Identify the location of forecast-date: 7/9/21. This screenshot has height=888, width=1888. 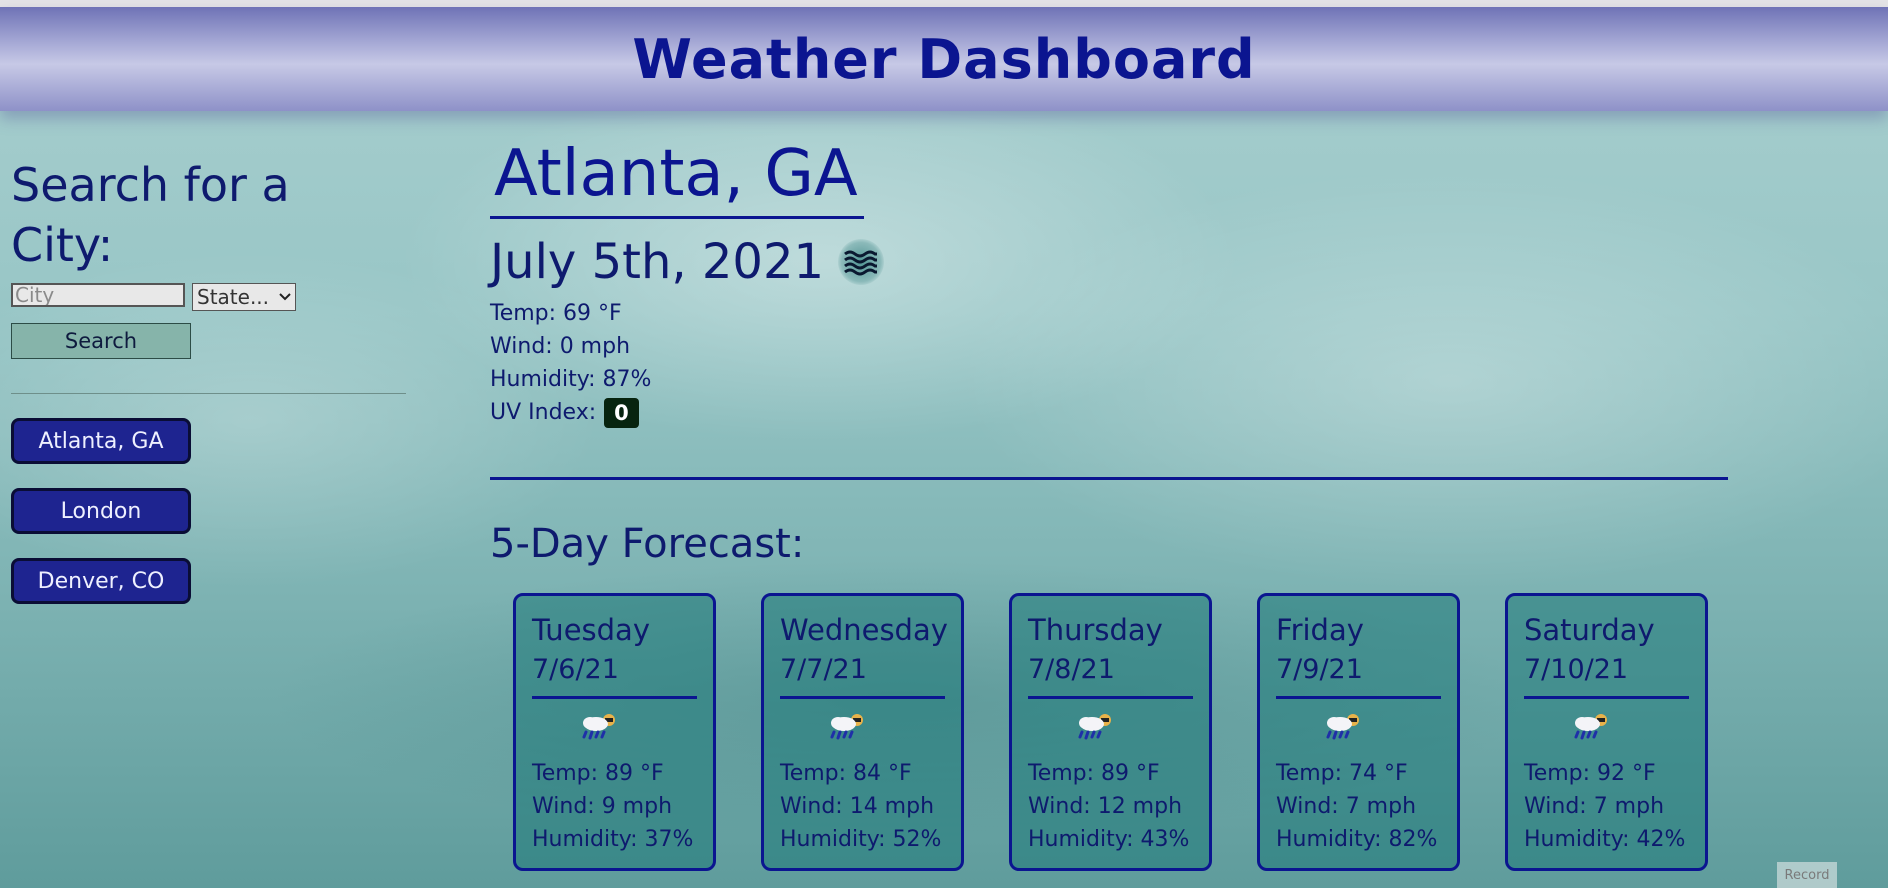
(1319, 669).